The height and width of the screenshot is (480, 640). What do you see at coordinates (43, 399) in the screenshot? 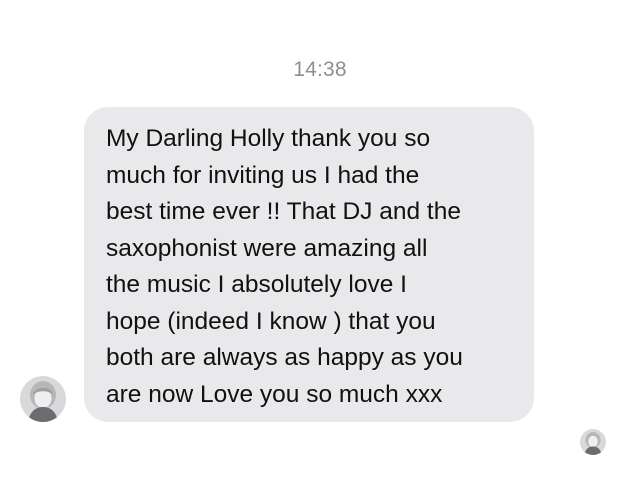
I see `sender-avatar-icon` at bounding box center [43, 399].